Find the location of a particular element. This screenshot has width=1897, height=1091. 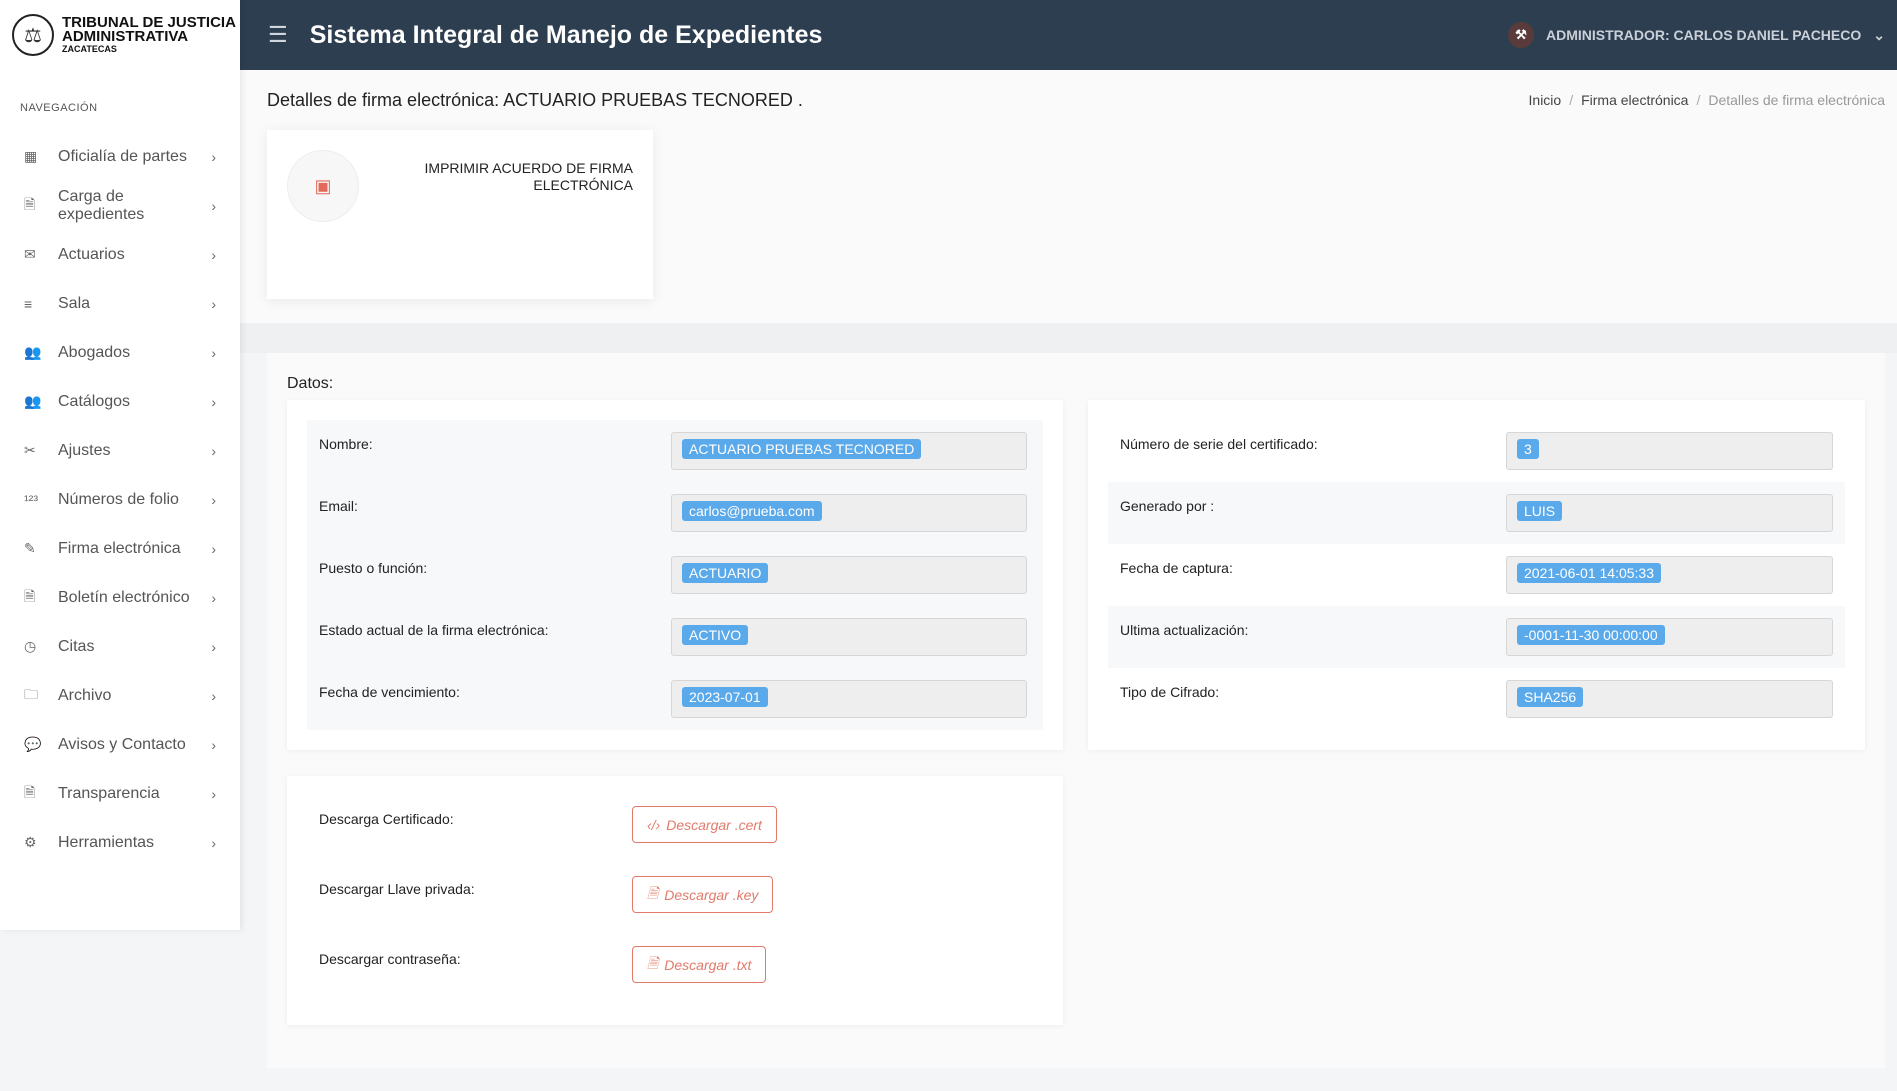

sidebar-item-label: Ajustes is located at coordinates (84, 450).